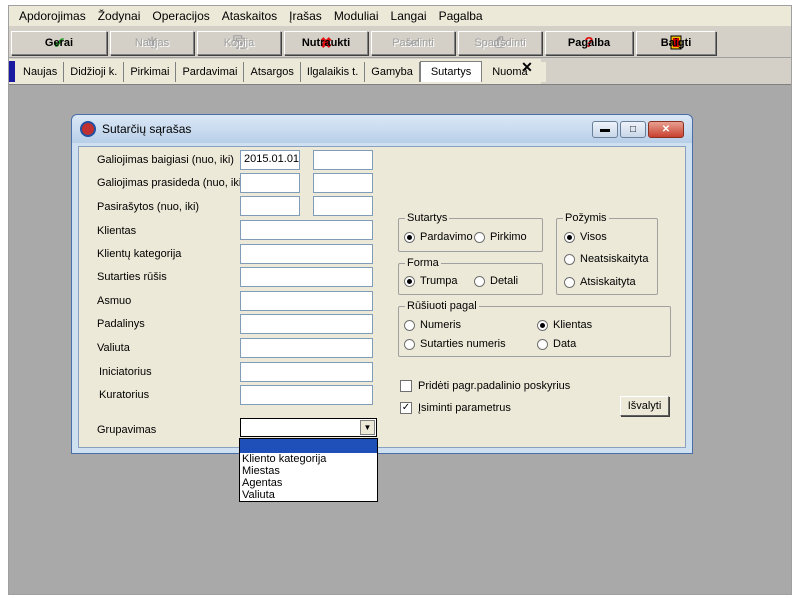 The height and width of the screenshot is (600, 800). Describe the element at coordinates (270, 206) in the screenshot. I see `signed-from-field` at that location.